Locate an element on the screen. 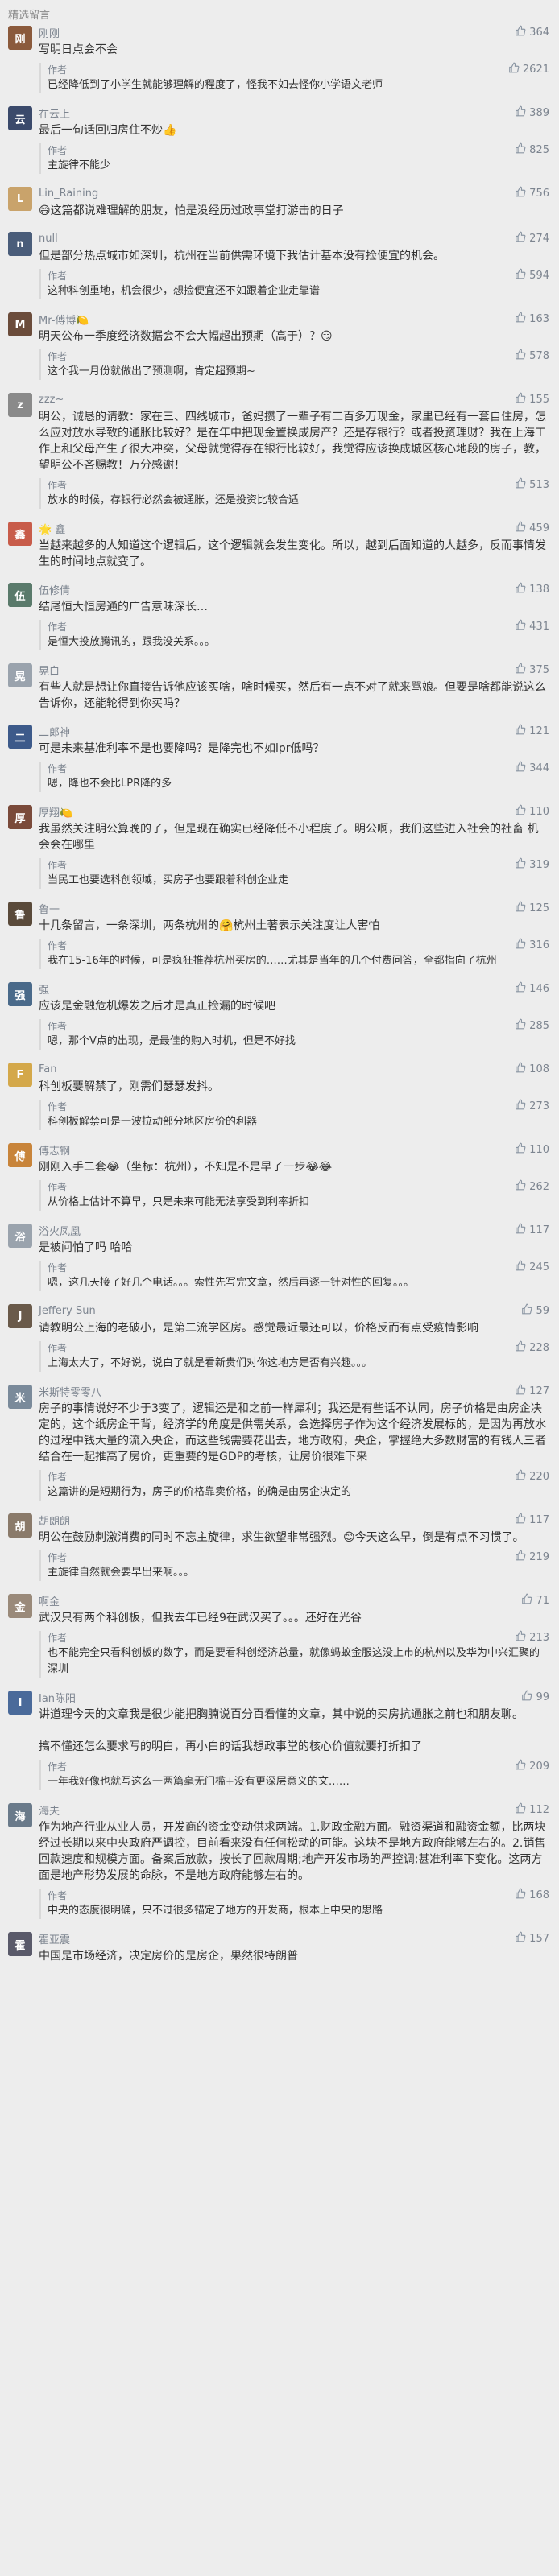 The image size is (559, 2576). commenter-nickname: 🌟 鑫 is located at coordinates (52, 528).